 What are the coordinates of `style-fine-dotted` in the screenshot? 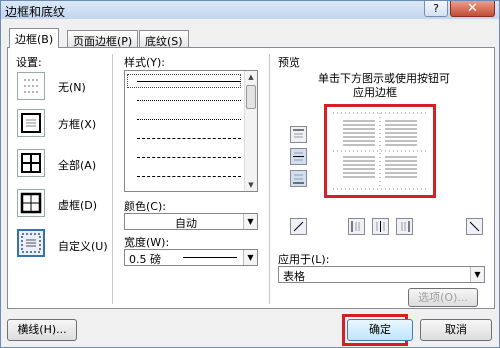 It's located at (189, 119).